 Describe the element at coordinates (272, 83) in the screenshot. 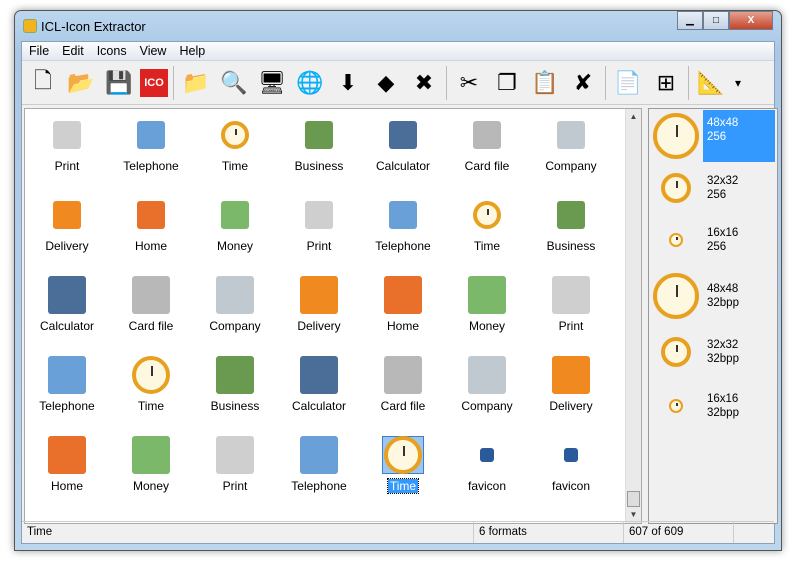

I see `monitor-search-icon: 🖥` at that location.